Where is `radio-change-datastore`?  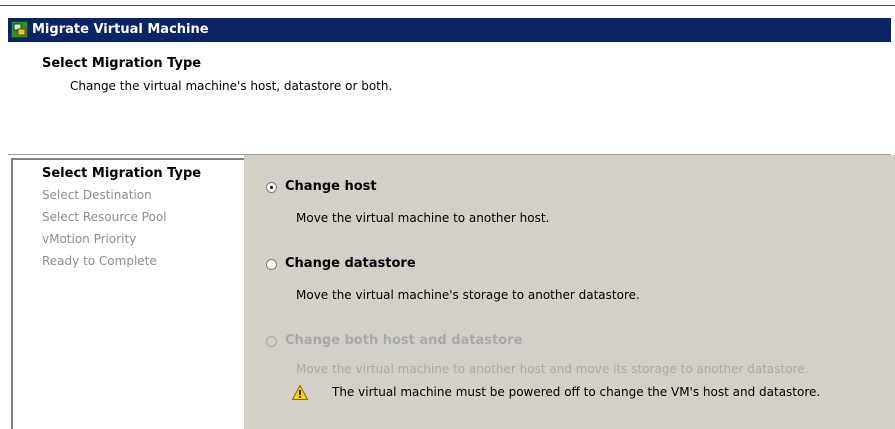 radio-change-datastore is located at coordinates (271, 264).